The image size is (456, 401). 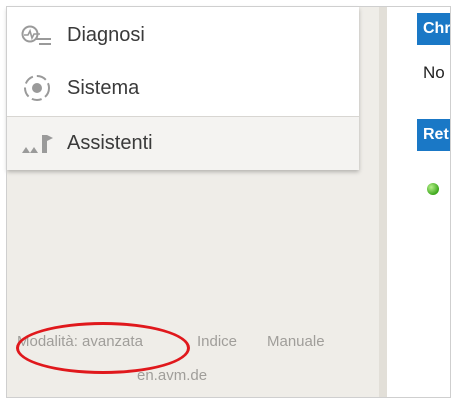 I want to click on diagnosis-icon, so click(x=37, y=35).